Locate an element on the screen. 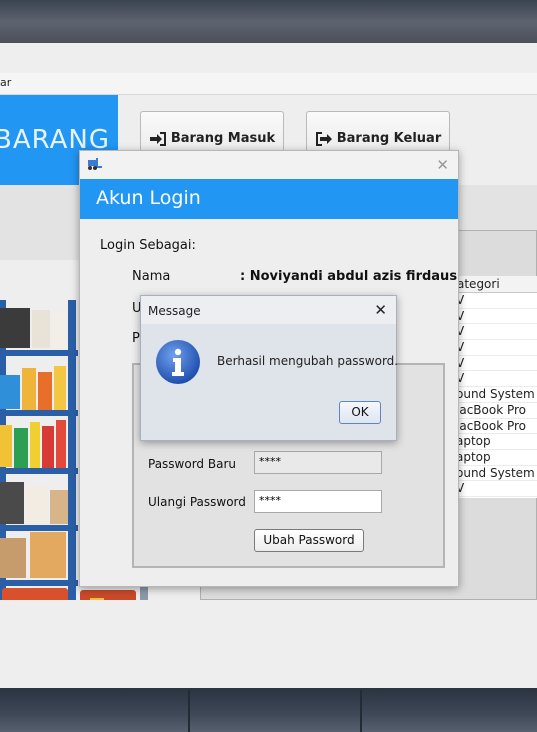 The height and width of the screenshot is (732, 537). ulangi-password-label: Ulangi Password is located at coordinates (197, 502).